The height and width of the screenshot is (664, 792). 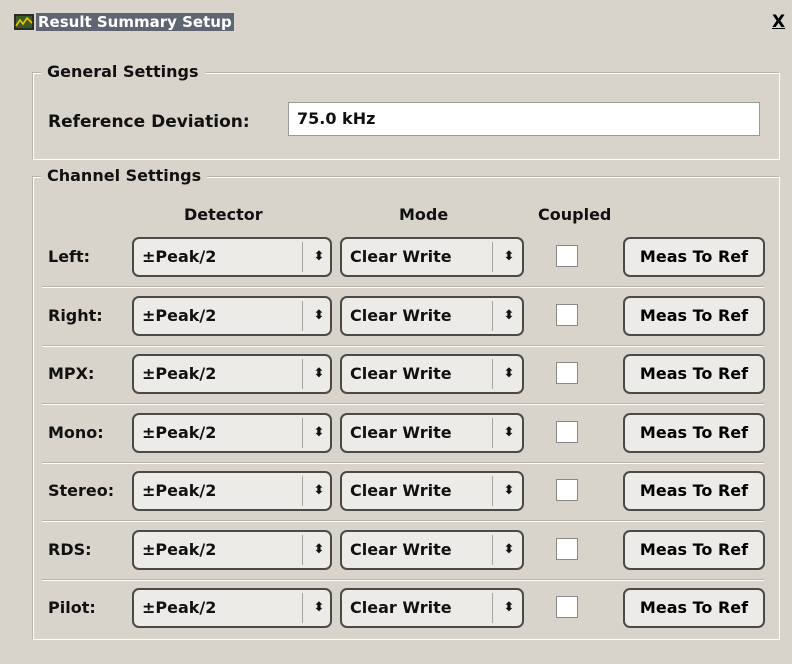 What do you see at coordinates (72, 607) in the screenshot?
I see `channel-label: Pilot:` at bounding box center [72, 607].